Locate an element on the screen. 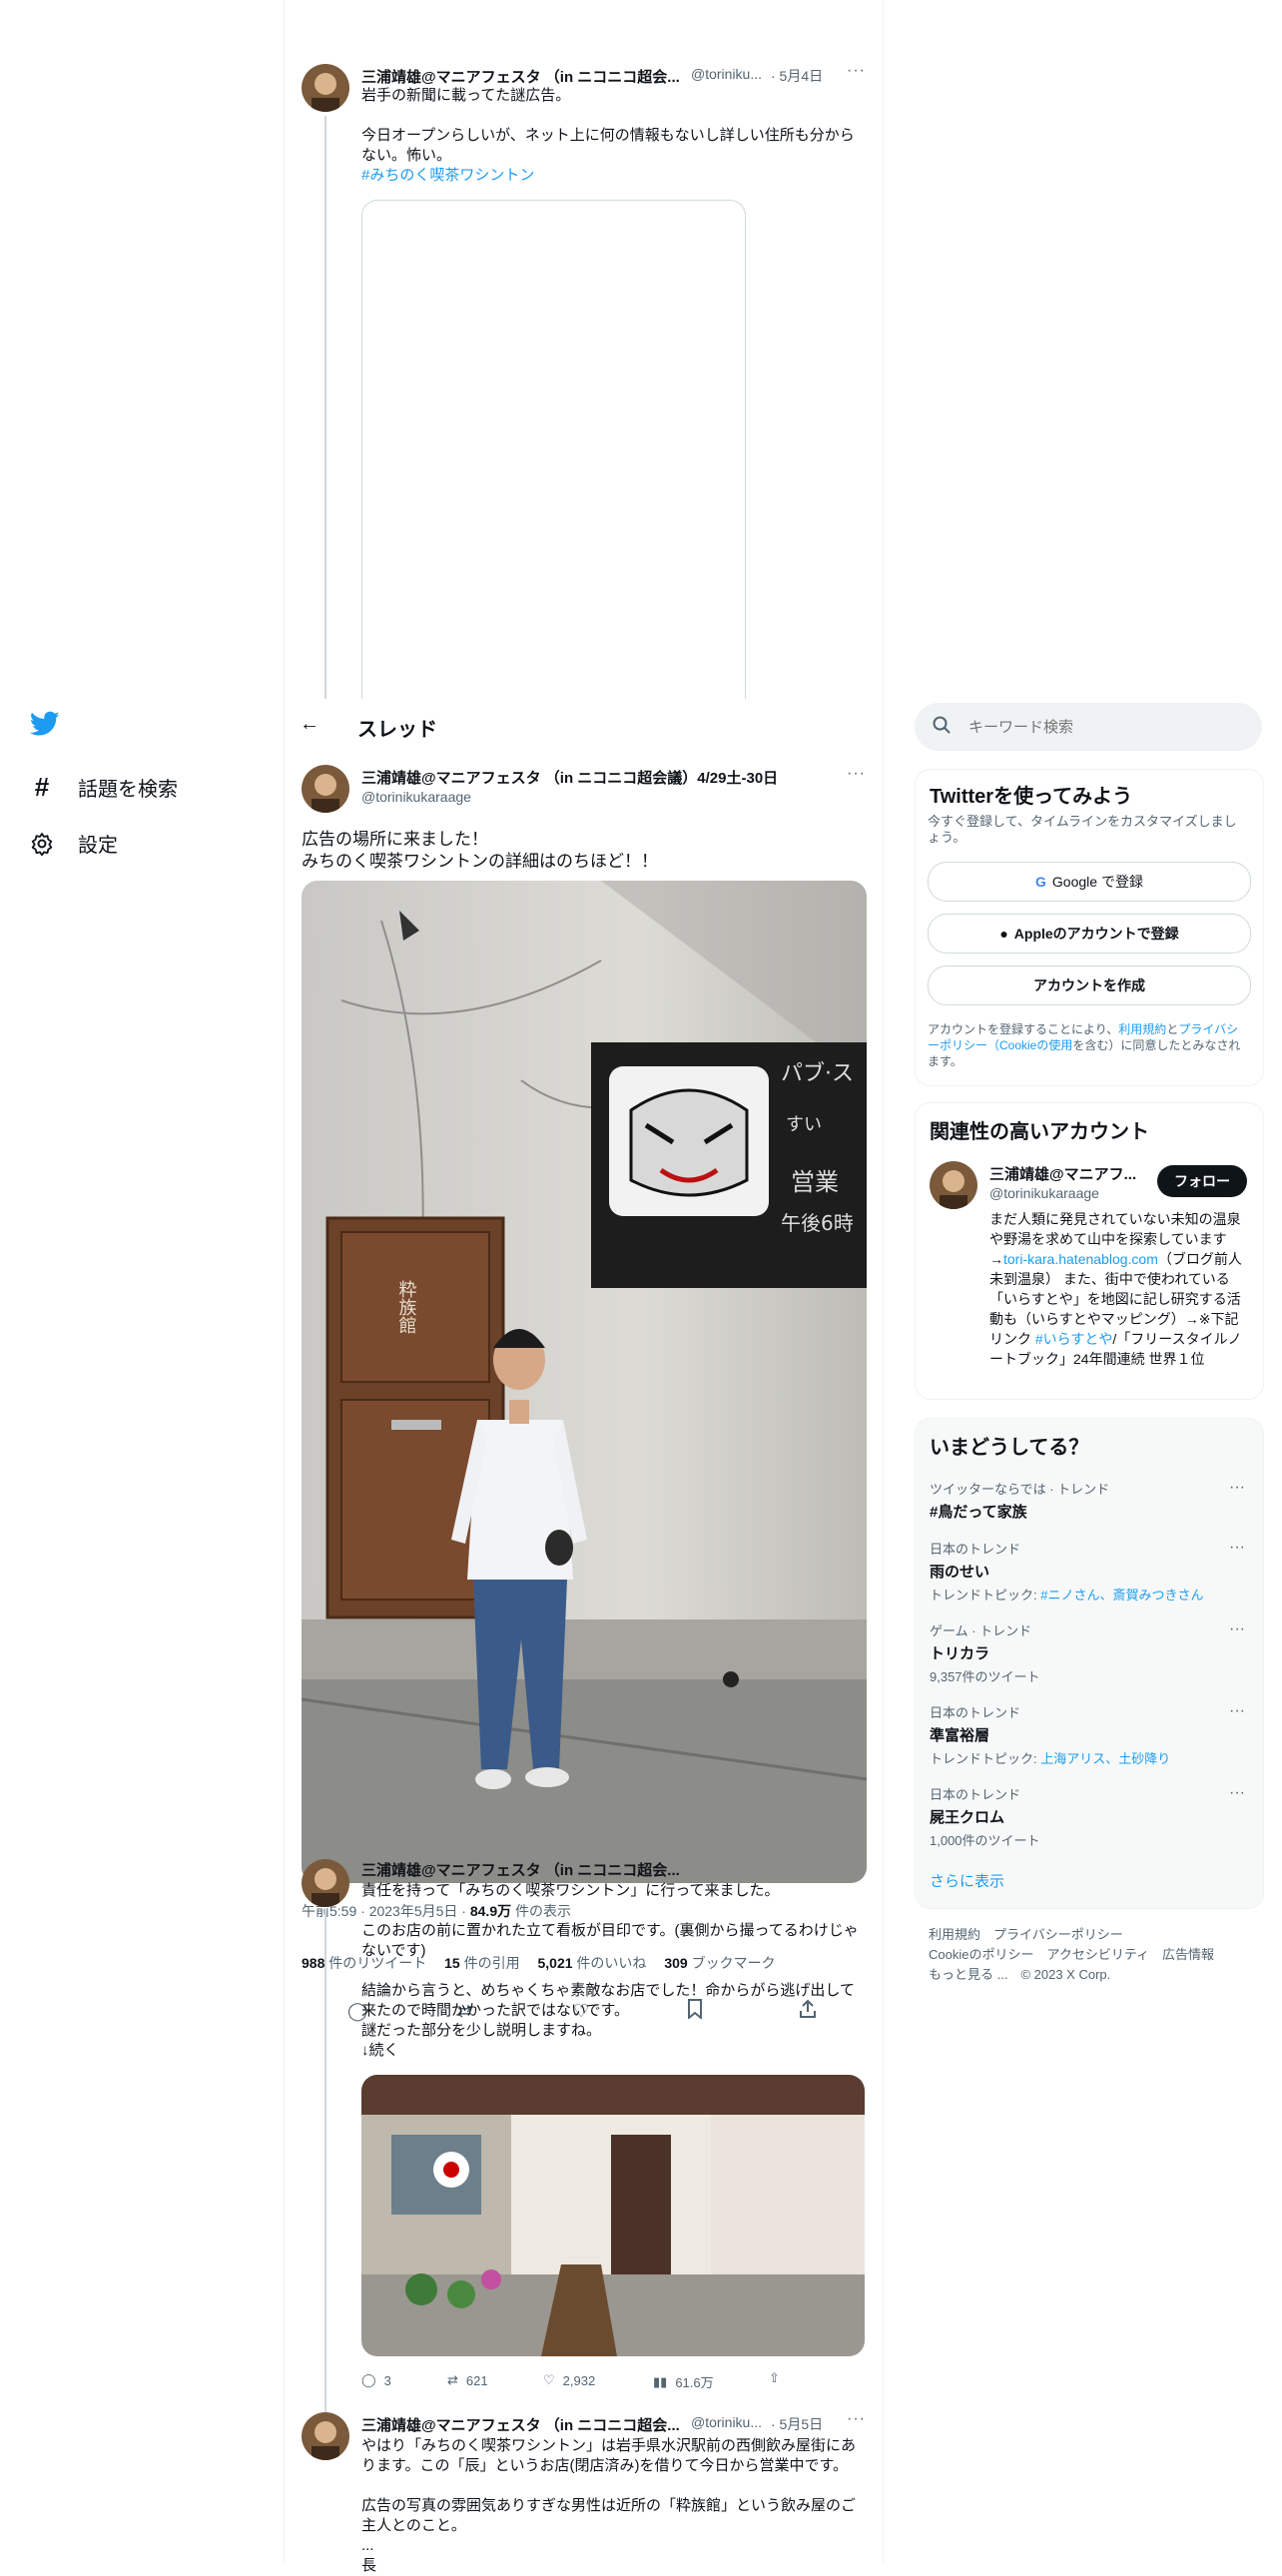  related-title: 関連性の高いアカウント is located at coordinates (1039, 1132).